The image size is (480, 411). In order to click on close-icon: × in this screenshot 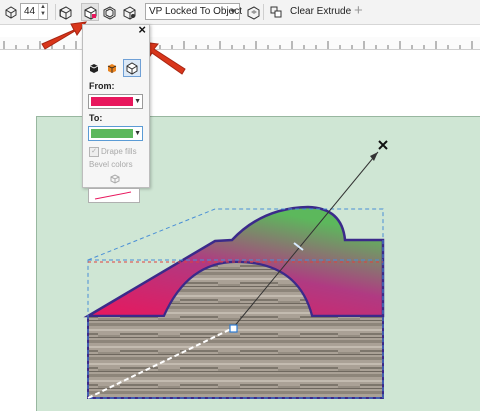, I will do `click(142, 29)`.